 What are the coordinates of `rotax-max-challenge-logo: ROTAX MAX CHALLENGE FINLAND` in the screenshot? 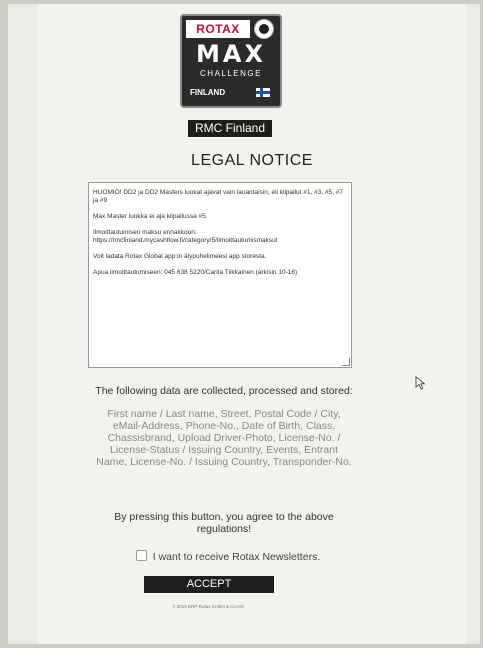 It's located at (231, 61).